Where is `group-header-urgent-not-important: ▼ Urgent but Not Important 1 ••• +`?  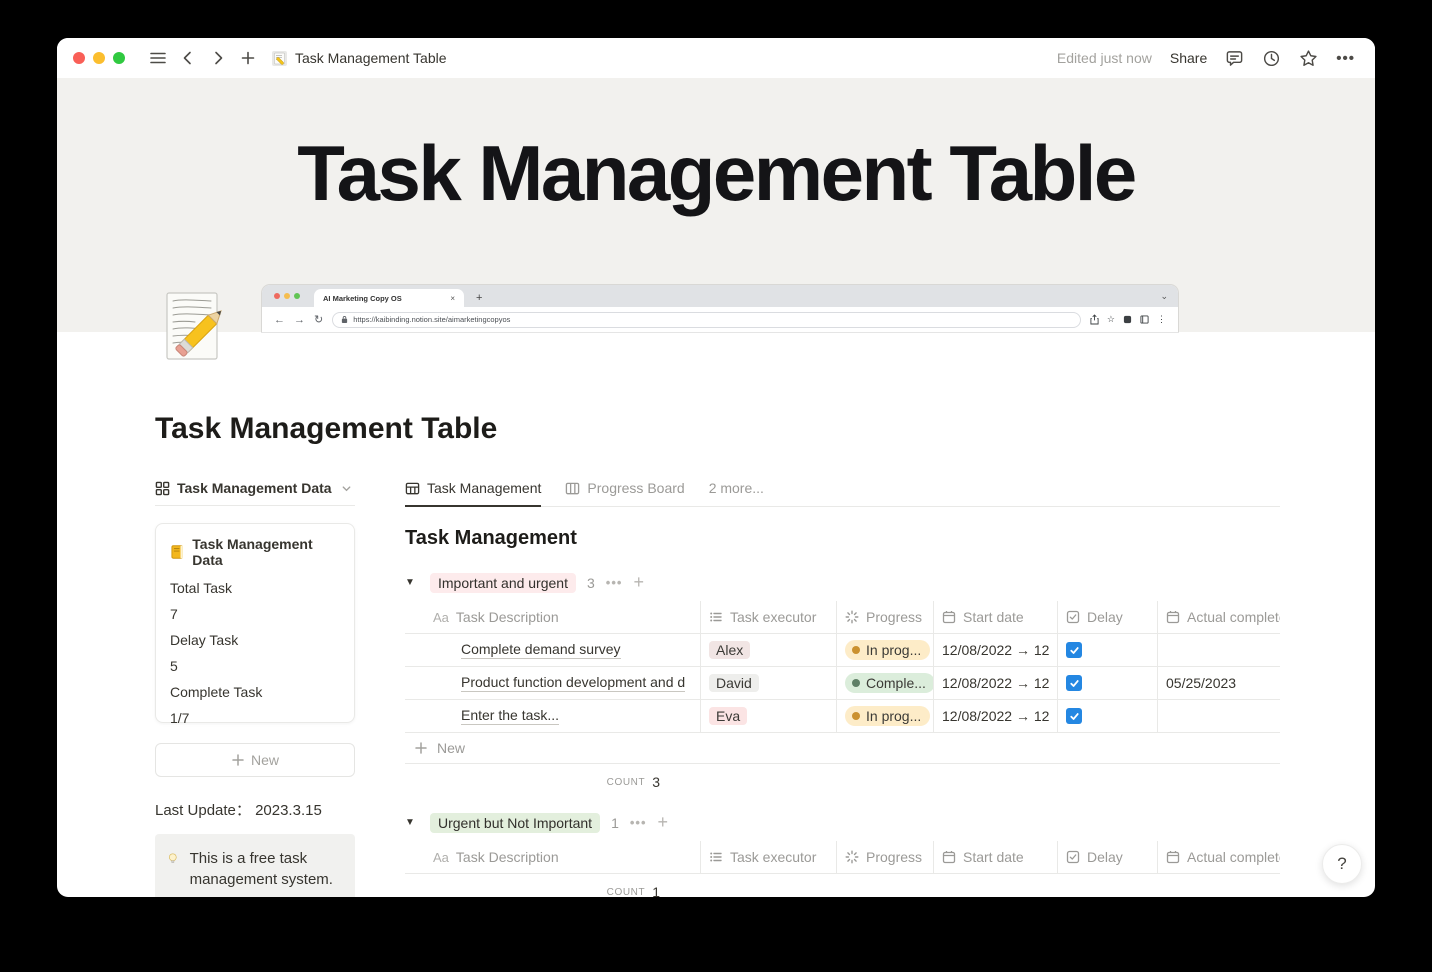
group-header-urgent-not-important: ▼ Urgent but Not Important 1 ••• + is located at coordinates (842, 822).